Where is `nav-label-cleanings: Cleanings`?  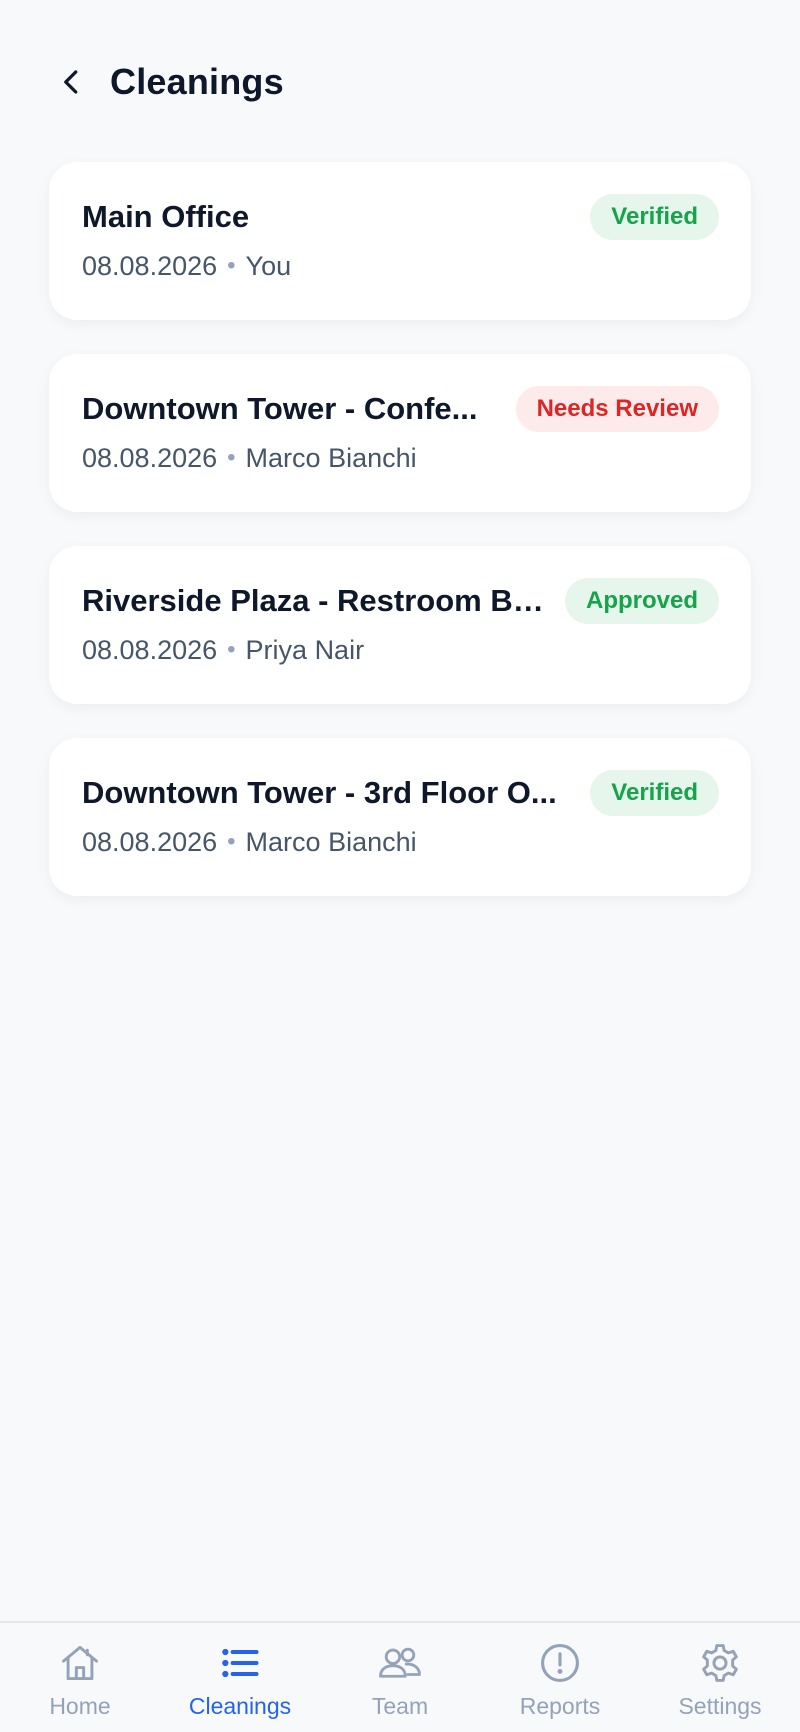 nav-label-cleanings: Cleanings is located at coordinates (240, 1706).